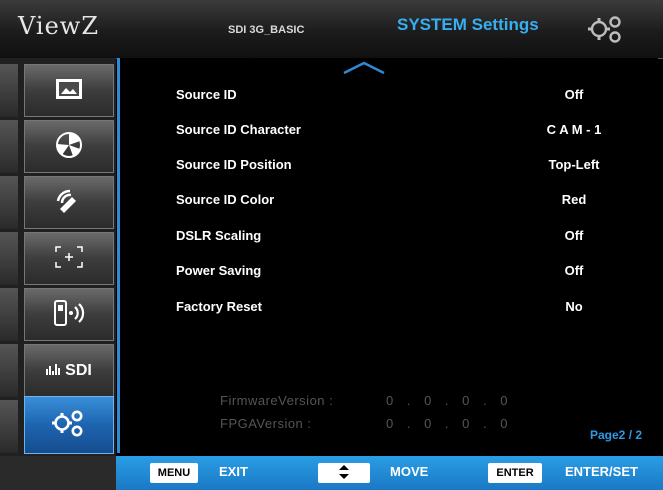 This screenshot has height=490, width=663. What do you see at coordinates (219, 306) in the screenshot?
I see `setting-label: Factory Reset` at bounding box center [219, 306].